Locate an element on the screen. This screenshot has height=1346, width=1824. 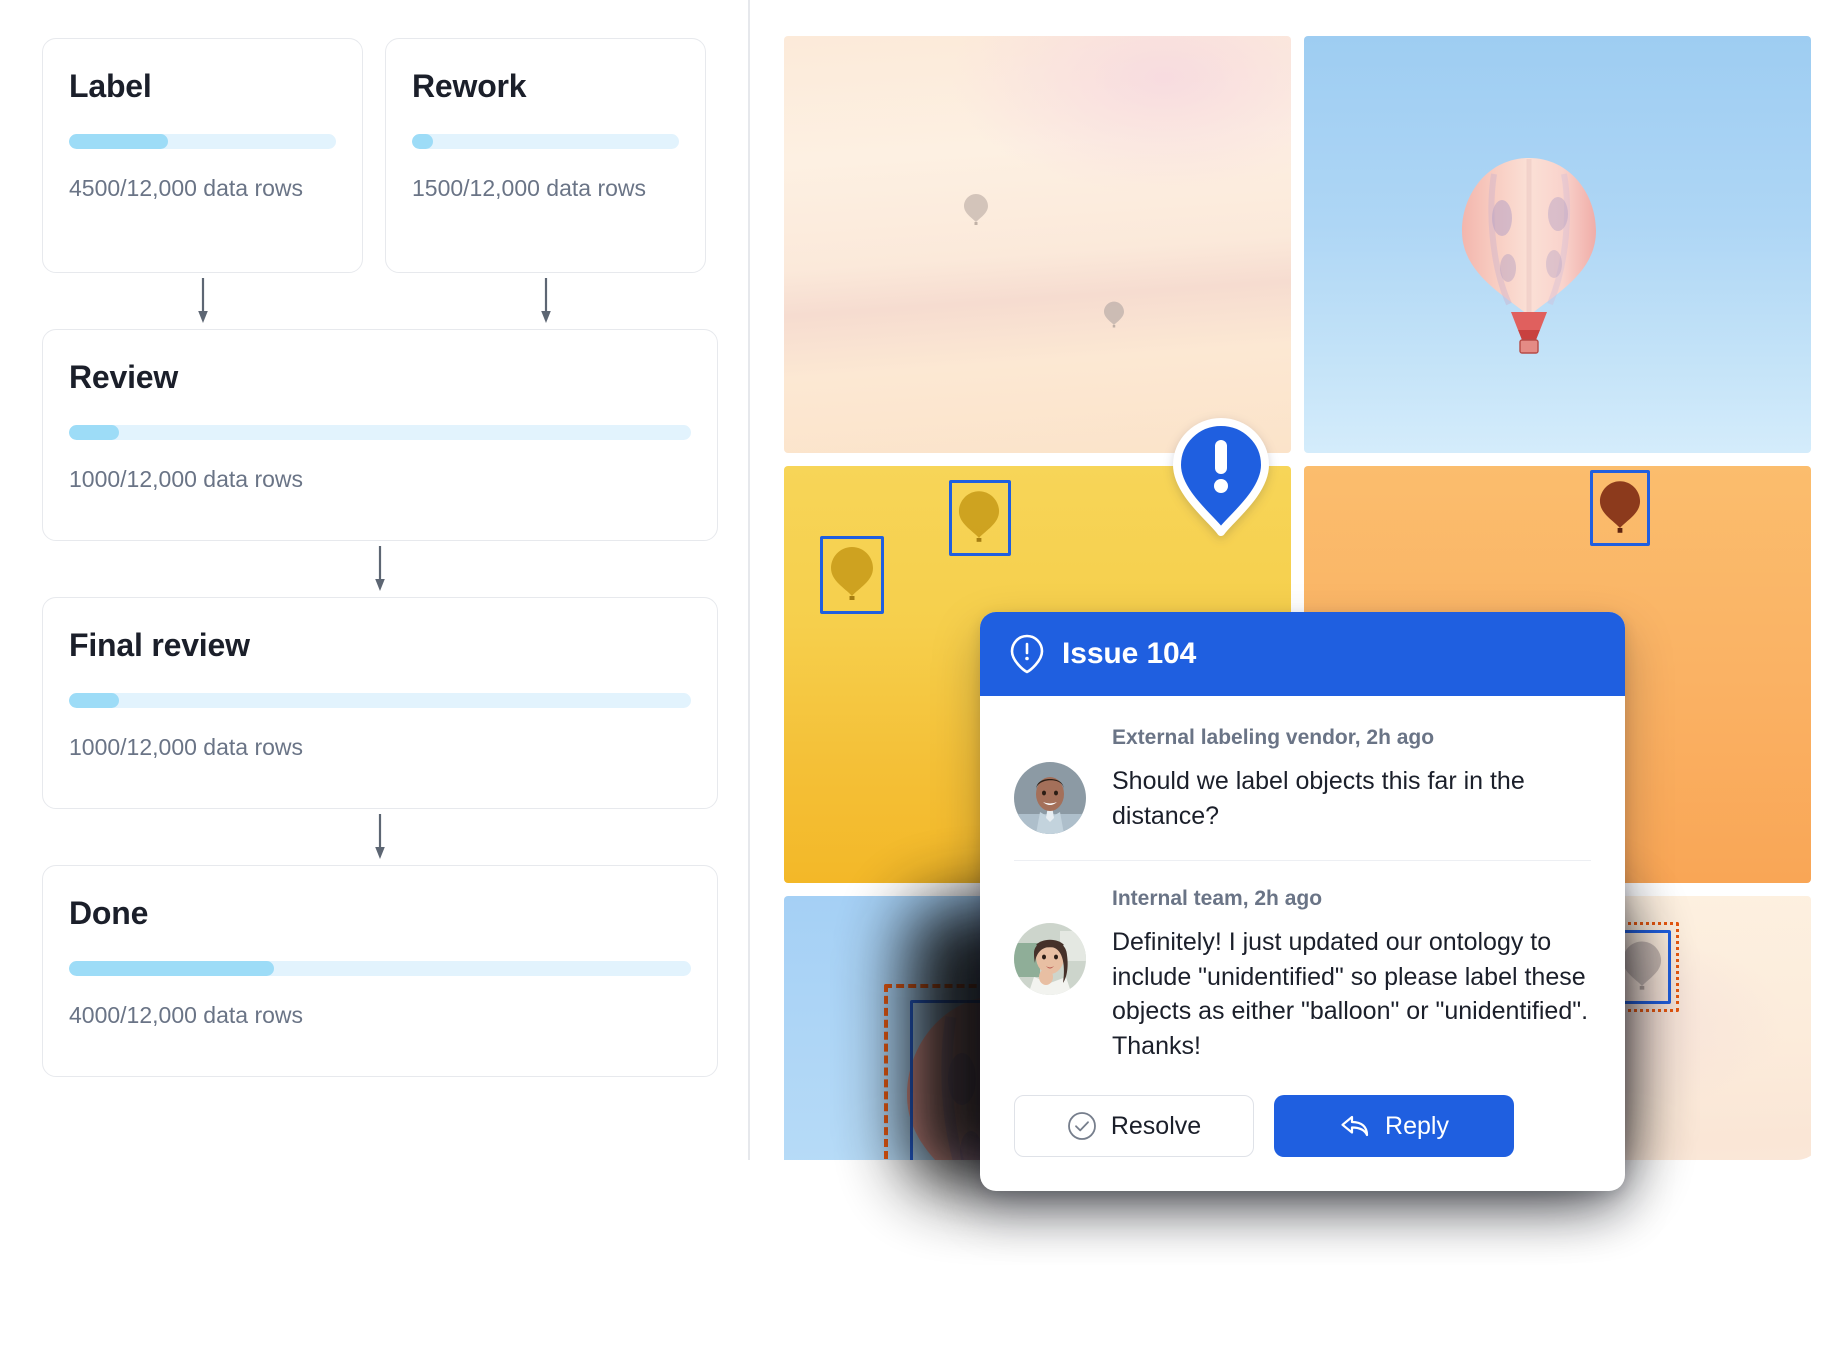
avatar-internal-team is located at coordinates (1050, 959).